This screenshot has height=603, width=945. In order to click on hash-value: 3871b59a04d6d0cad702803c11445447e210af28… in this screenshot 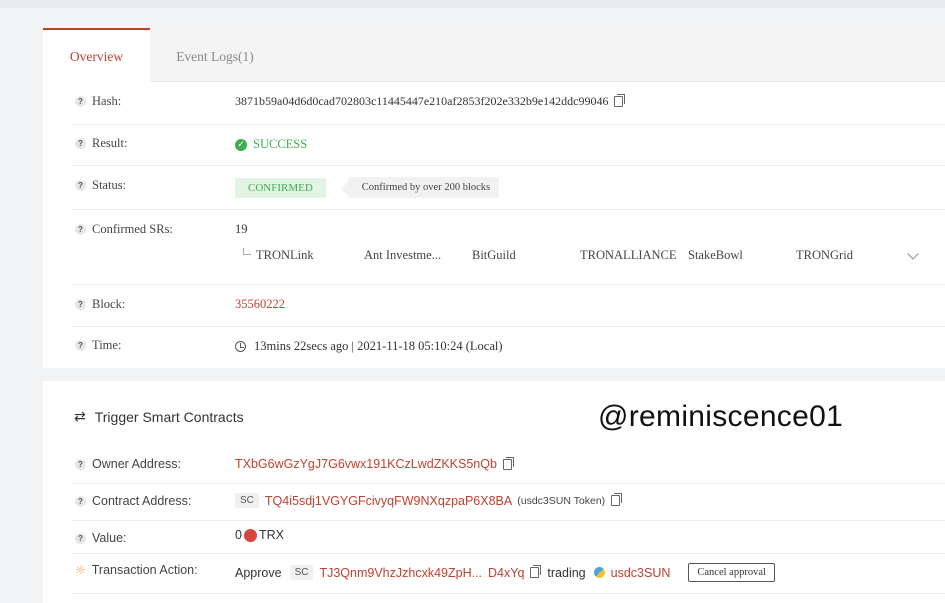, I will do `click(422, 101)`.